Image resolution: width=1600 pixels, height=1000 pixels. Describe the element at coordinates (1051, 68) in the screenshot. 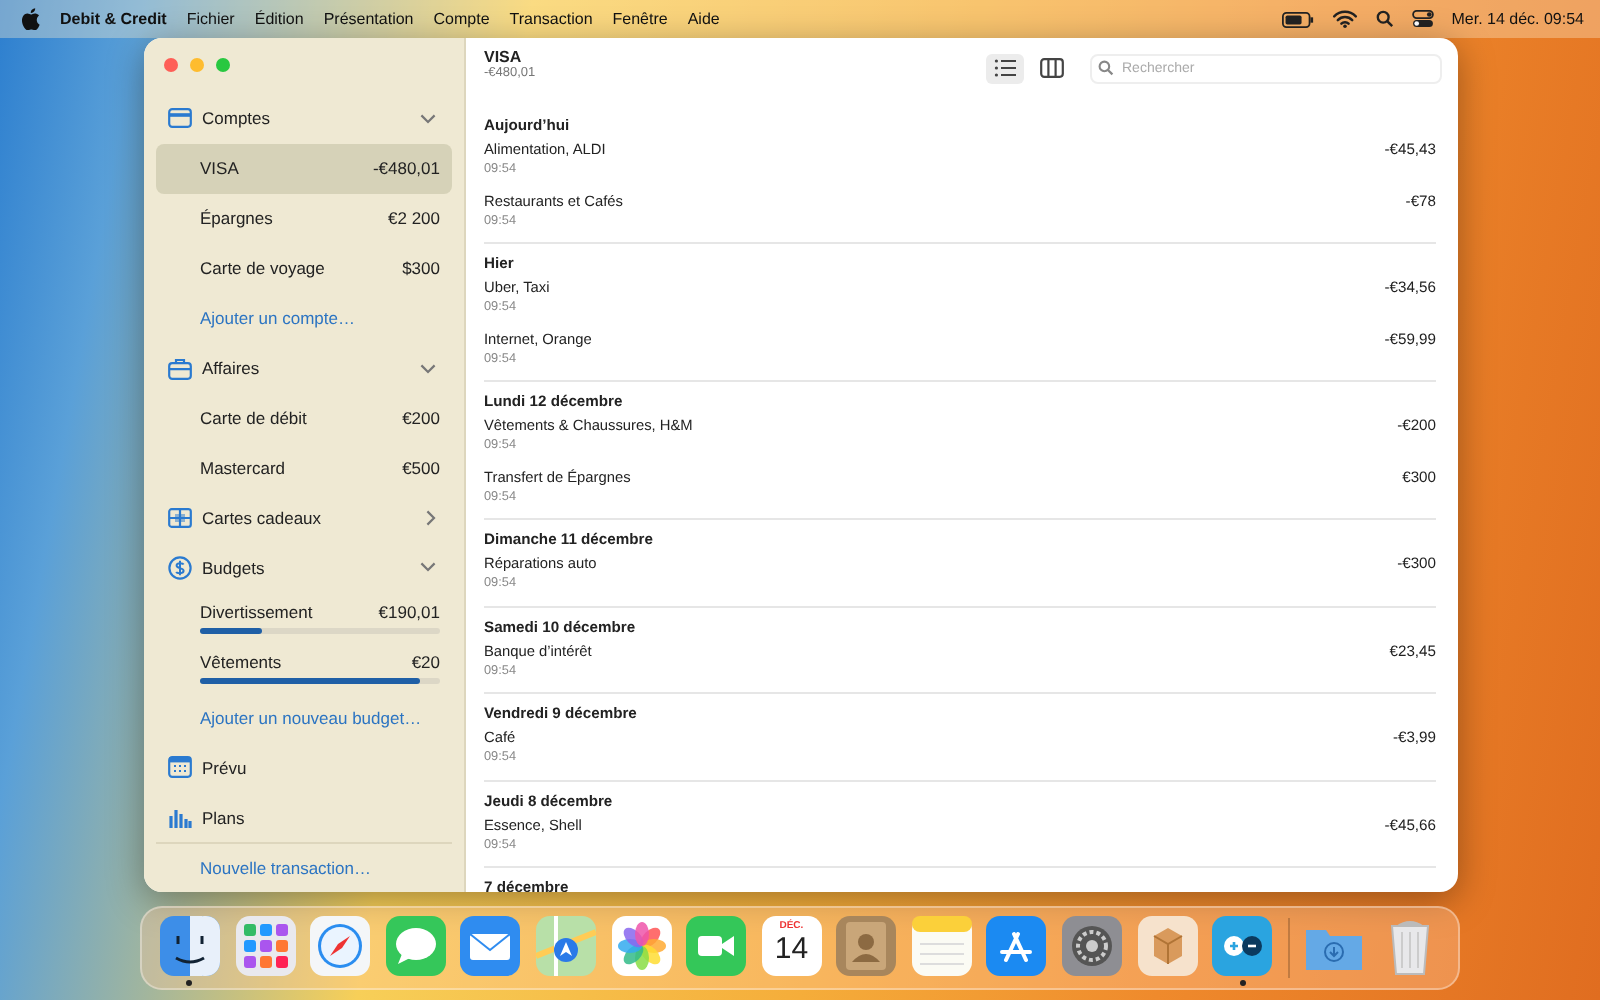

I see `columns-icon` at that location.